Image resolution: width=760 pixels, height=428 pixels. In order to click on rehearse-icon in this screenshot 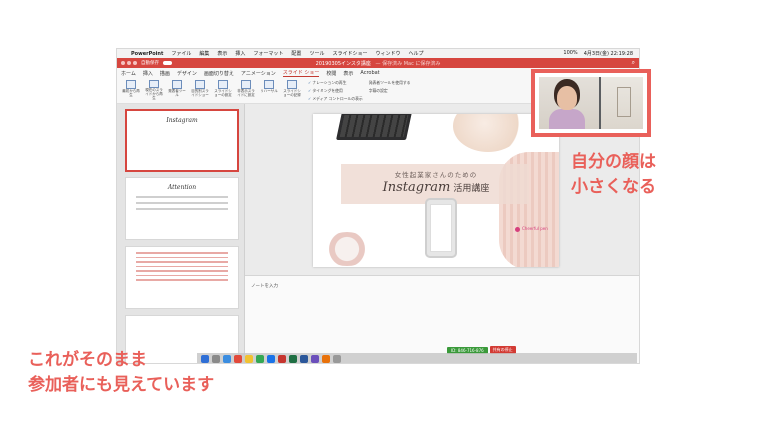, I will do `click(269, 84)`.